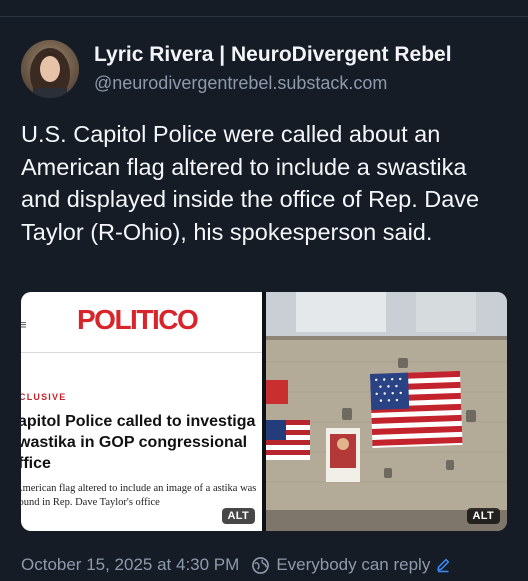 The width and height of the screenshot is (528, 581). I want to click on author-handle: @neurodivergentrebel.substack.com, so click(304, 83).